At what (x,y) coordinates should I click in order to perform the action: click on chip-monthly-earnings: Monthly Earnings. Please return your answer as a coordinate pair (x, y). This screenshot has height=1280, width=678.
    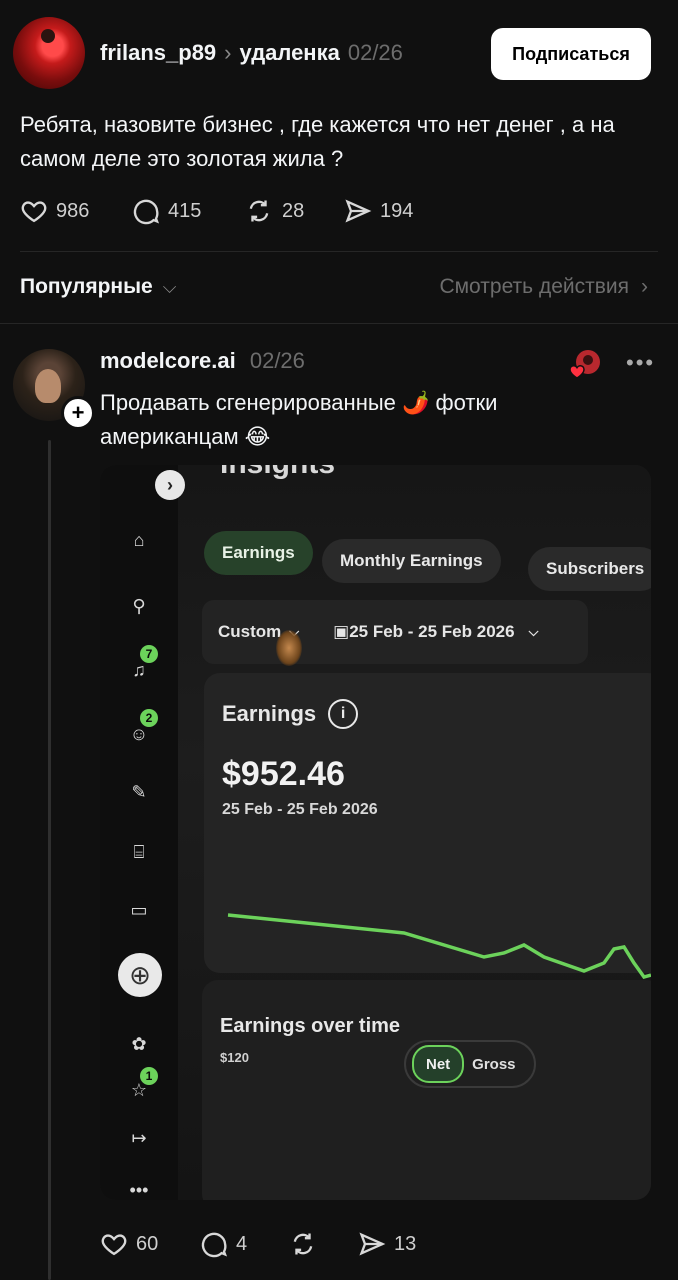
    Looking at the image, I should click on (411, 561).